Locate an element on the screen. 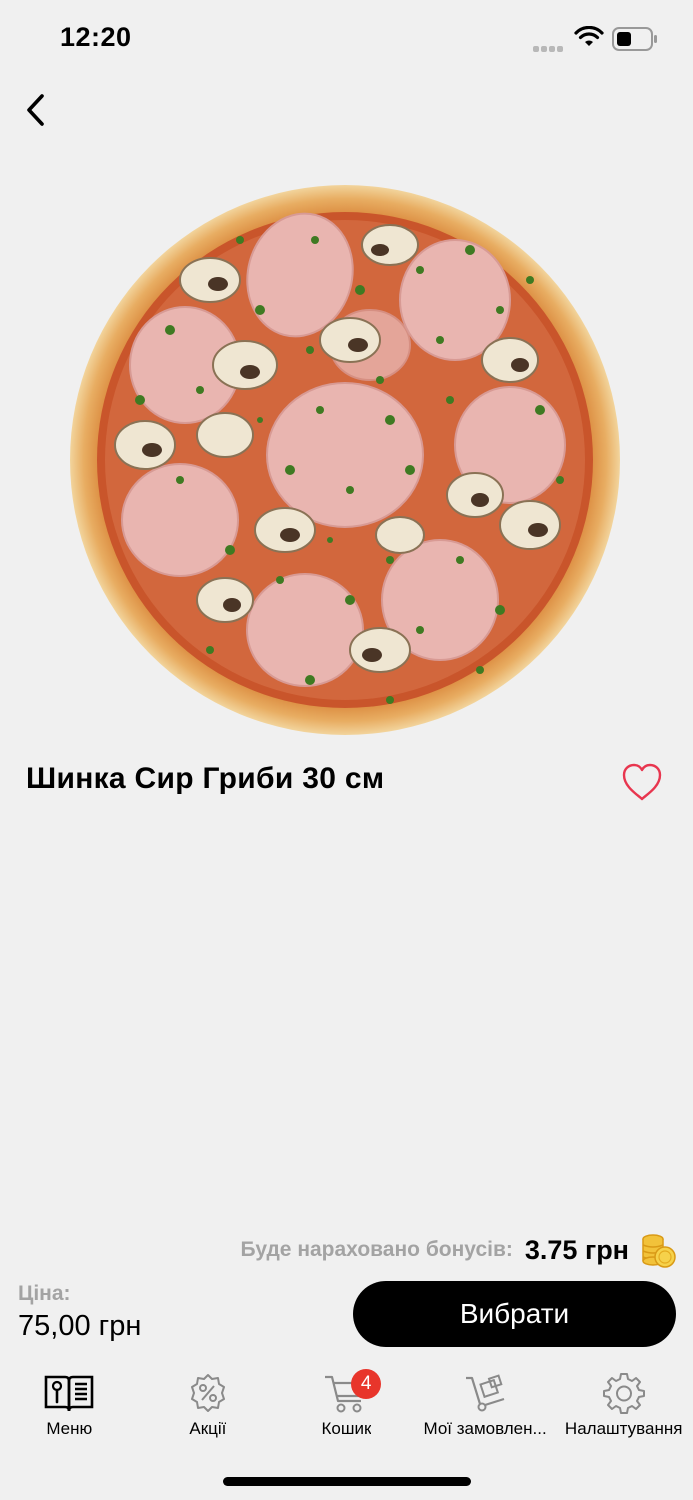  price-value: 75,00 грн is located at coordinates (80, 1326).